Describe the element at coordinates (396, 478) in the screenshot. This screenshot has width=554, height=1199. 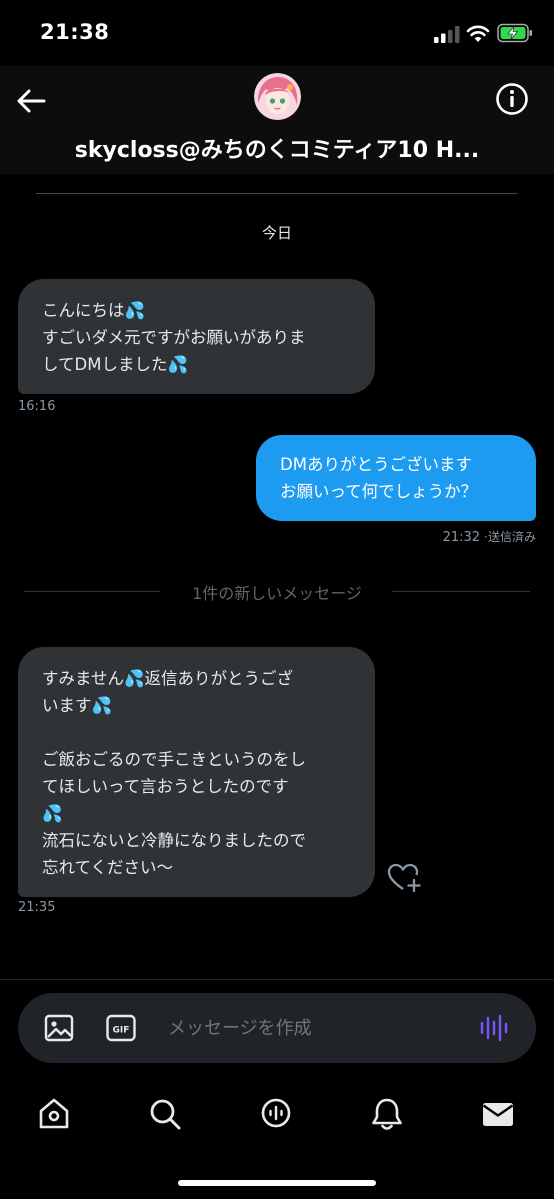
I see `message-bubble-outgoing: DMありがとうございます お願いって何でしょうか？` at that location.